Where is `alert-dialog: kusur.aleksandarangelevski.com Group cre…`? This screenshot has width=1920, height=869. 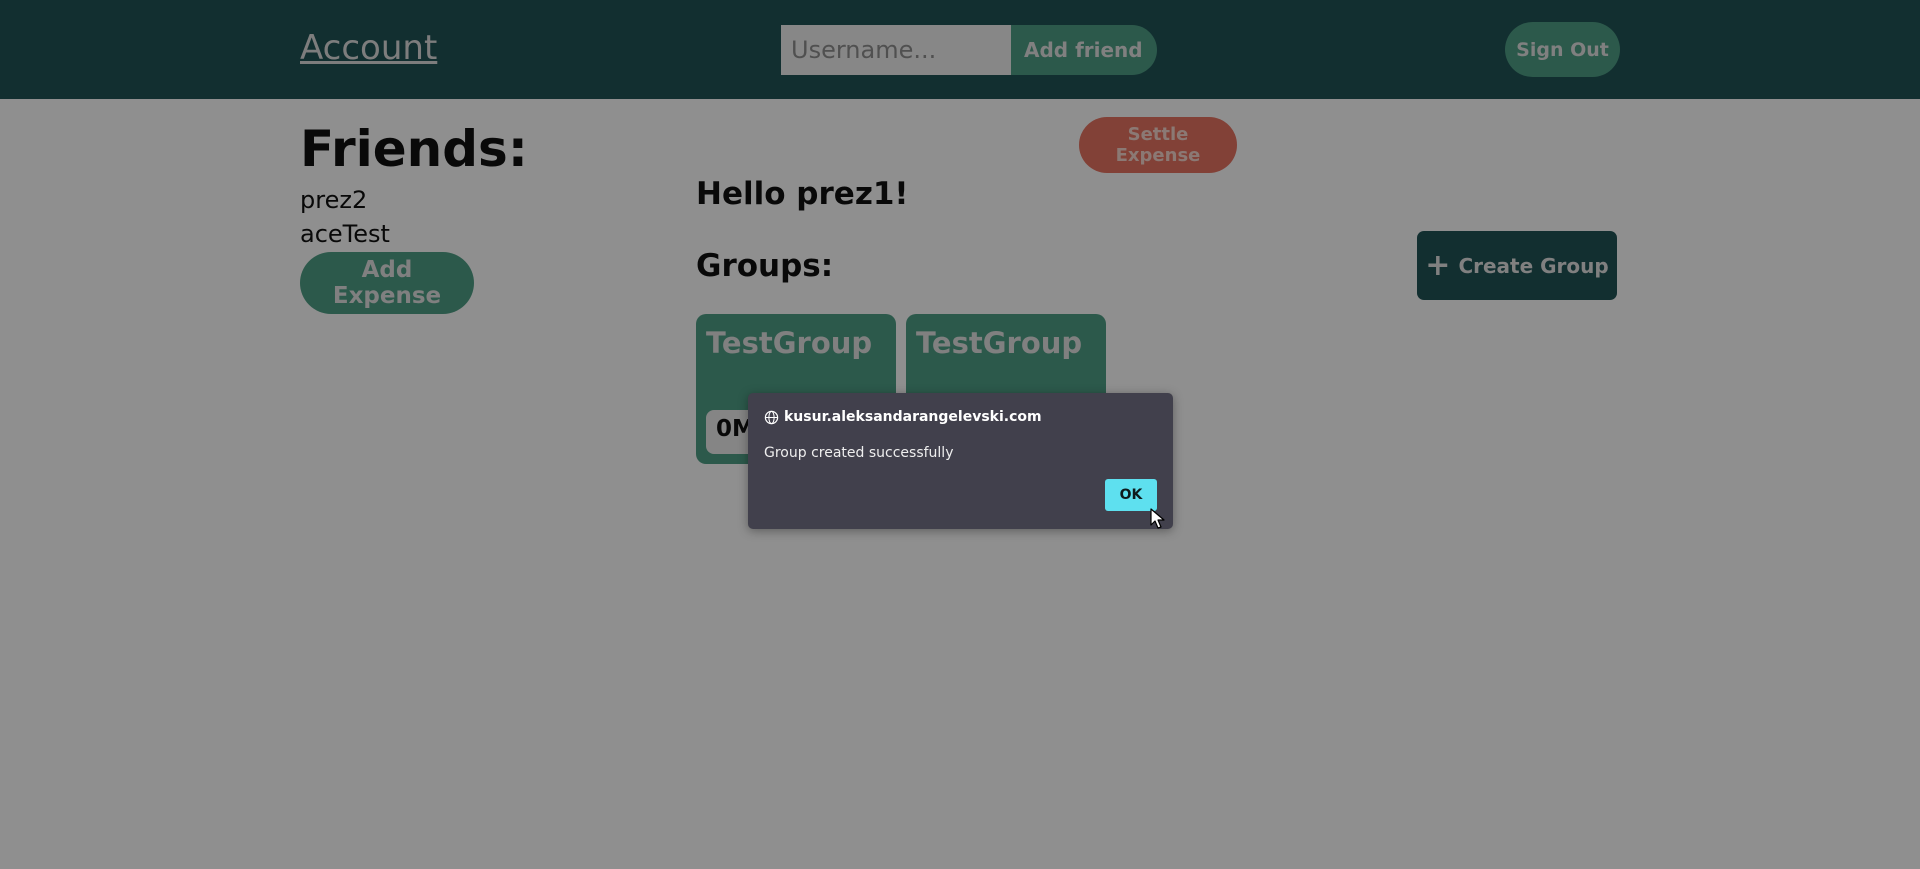
alert-dialog: kusur.aleksandarangelevski.com Group cre… is located at coordinates (960, 461).